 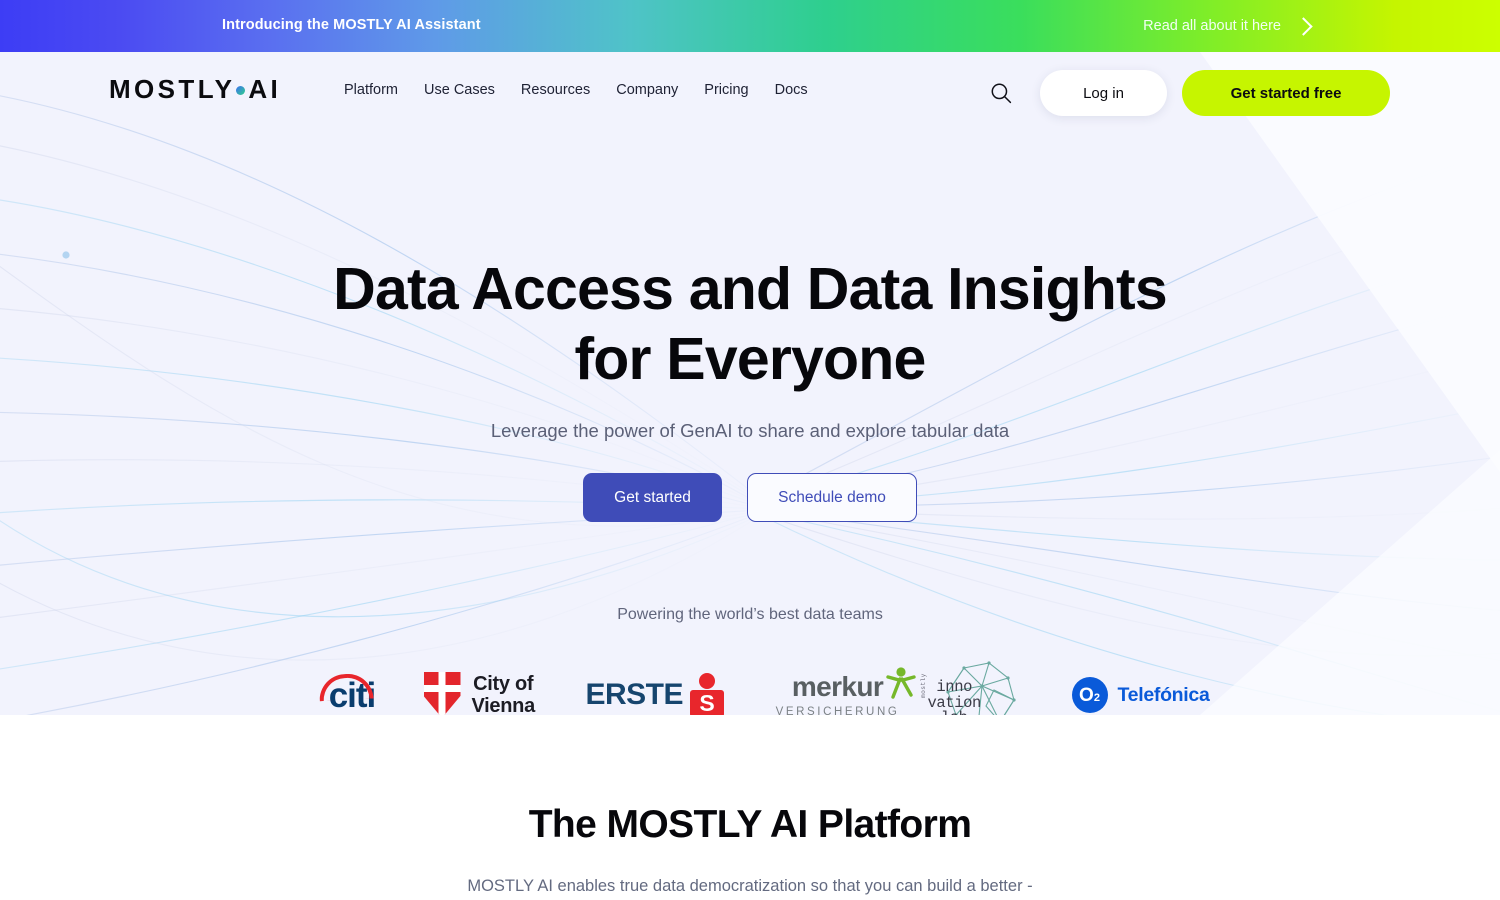 I want to click on login-button: Log in, so click(x=1103, y=93).